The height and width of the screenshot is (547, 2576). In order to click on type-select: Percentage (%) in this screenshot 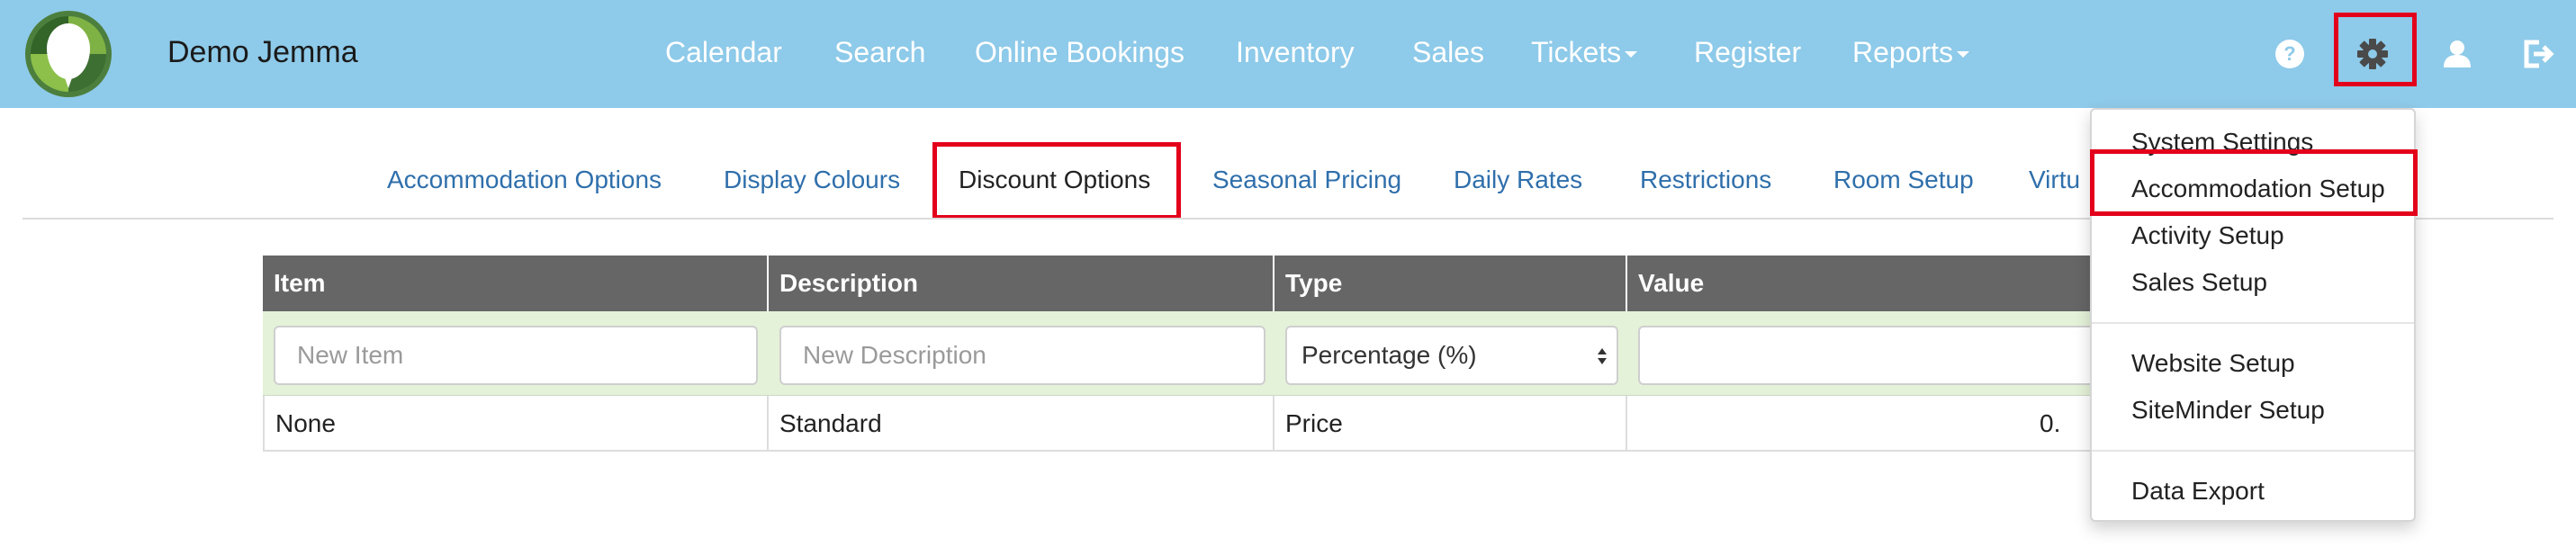, I will do `click(1451, 355)`.